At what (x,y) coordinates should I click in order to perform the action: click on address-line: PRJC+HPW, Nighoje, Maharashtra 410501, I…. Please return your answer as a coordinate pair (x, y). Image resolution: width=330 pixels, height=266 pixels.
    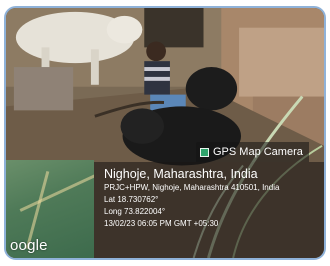
    Looking at the image, I should click on (192, 187).